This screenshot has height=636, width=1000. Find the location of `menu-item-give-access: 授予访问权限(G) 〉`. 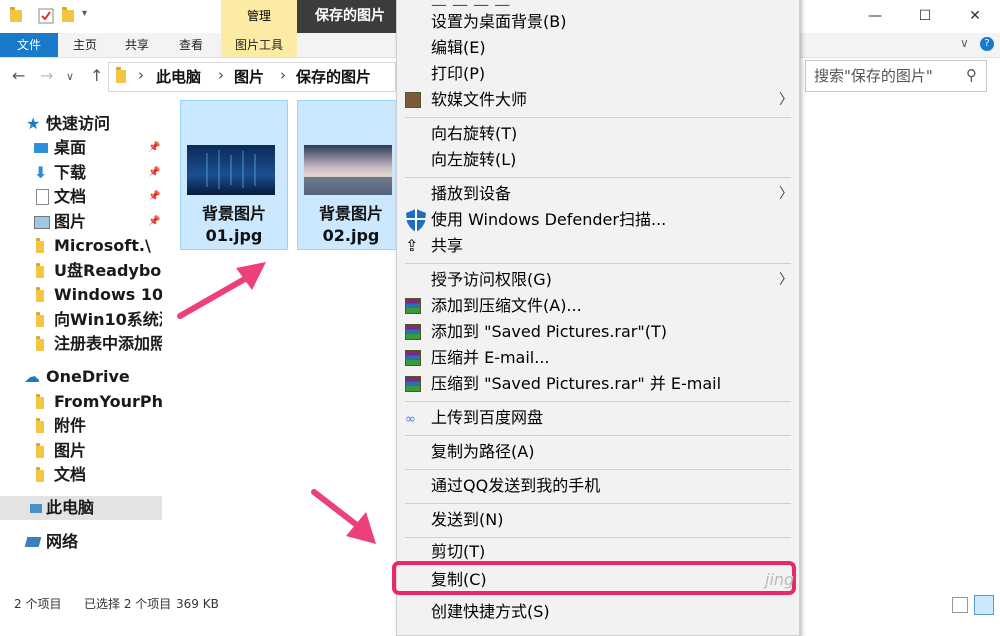

menu-item-give-access: 授予访问权限(G) 〉 is located at coordinates (598, 280).